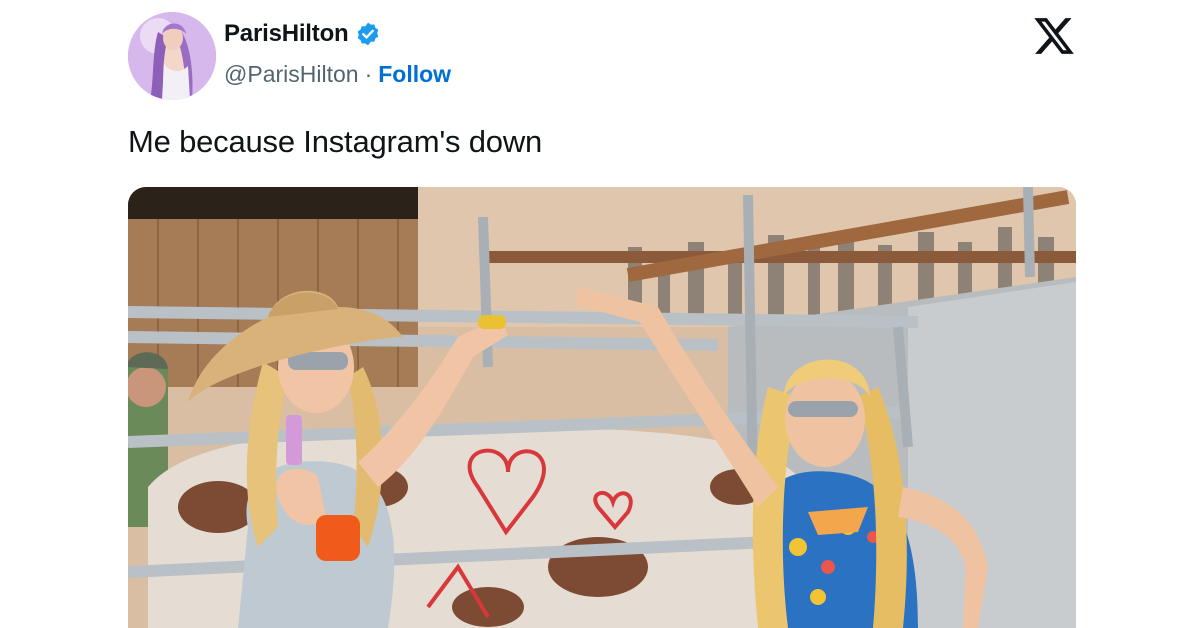  What do you see at coordinates (286, 34) in the screenshot?
I see `display-name: ParisHilton` at bounding box center [286, 34].